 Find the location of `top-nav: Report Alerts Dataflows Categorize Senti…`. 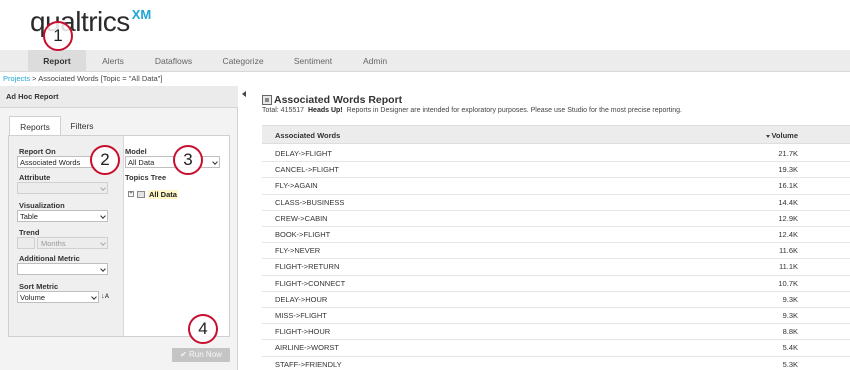

top-nav: Report Alerts Dataflows Categorize Senti… is located at coordinates (425, 61).